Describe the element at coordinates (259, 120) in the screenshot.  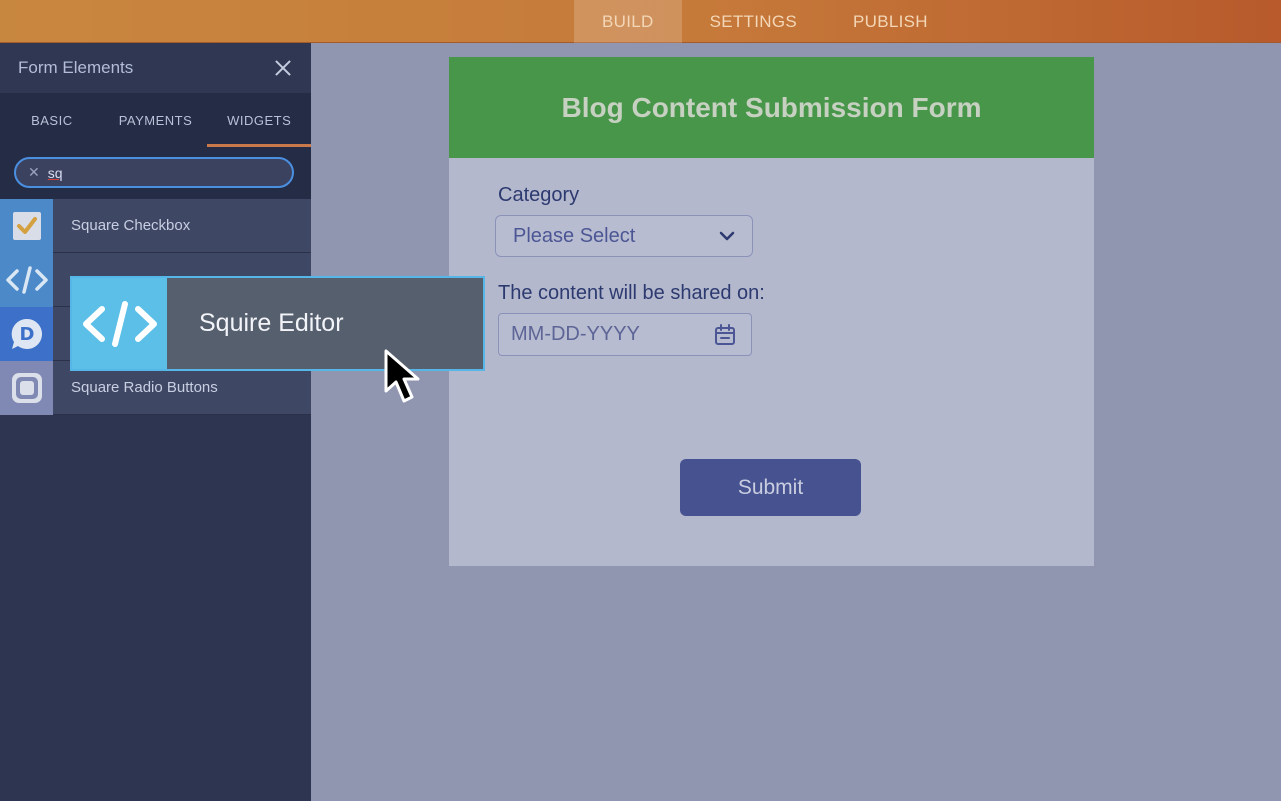
I see `tab-widgets: WIDGETS` at that location.